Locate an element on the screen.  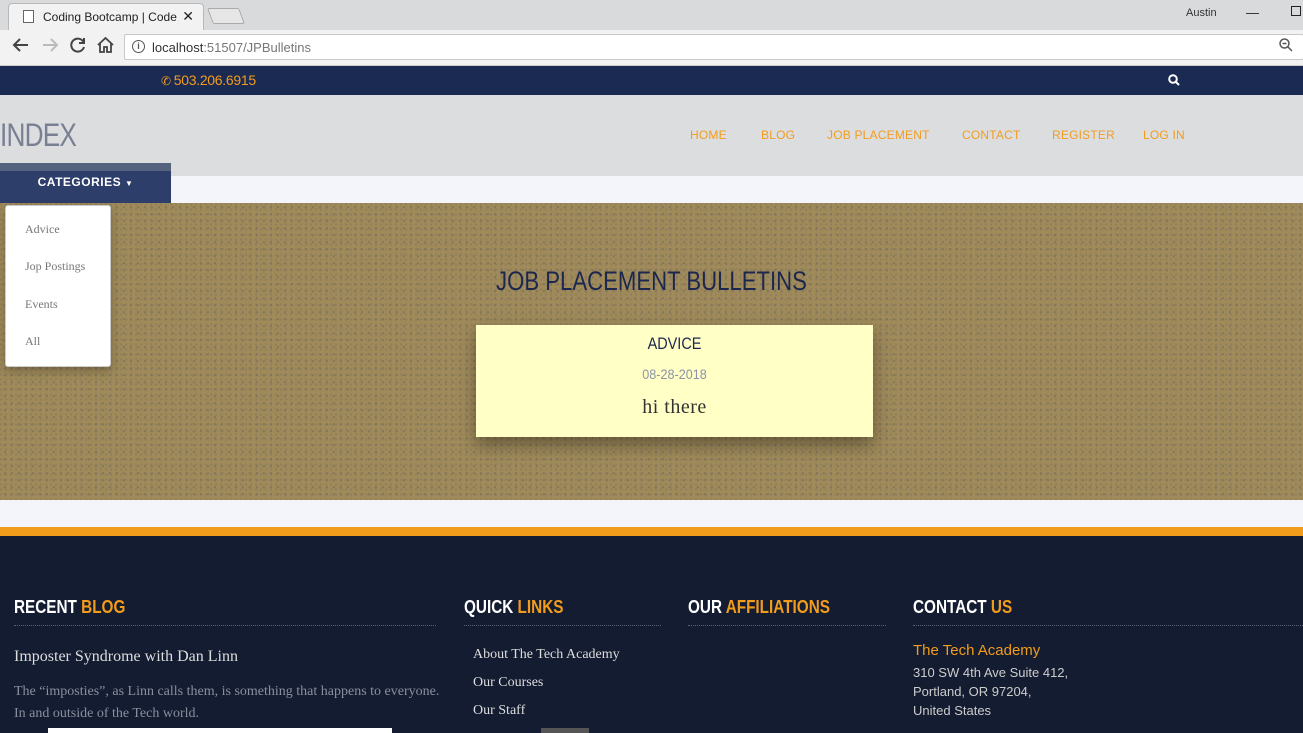
new-tab-button is located at coordinates (226, 16).